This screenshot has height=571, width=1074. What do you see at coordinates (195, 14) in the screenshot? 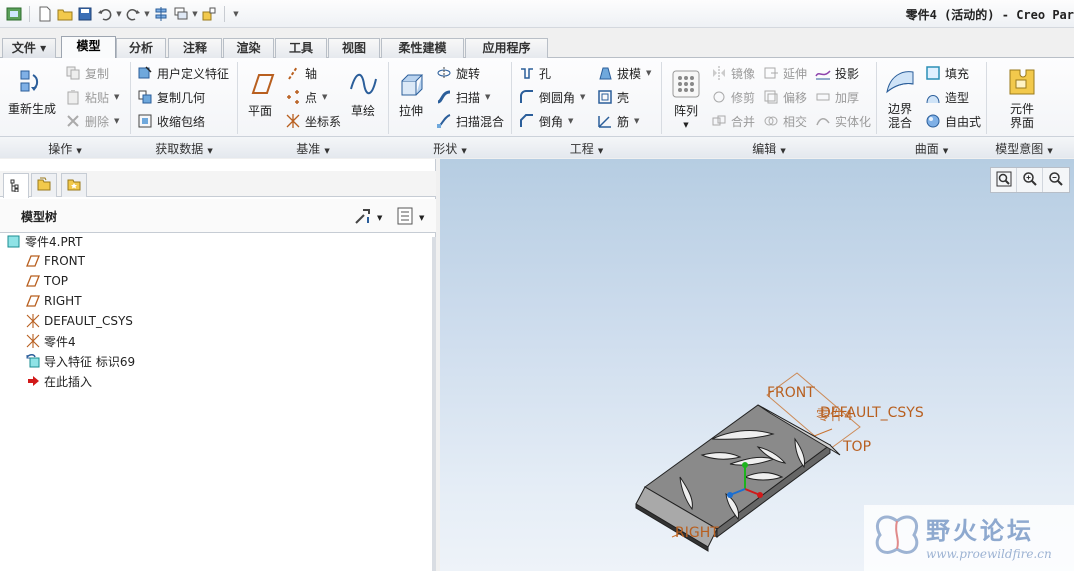
I see `windows-dropdown-icon: ▼` at bounding box center [195, 14].